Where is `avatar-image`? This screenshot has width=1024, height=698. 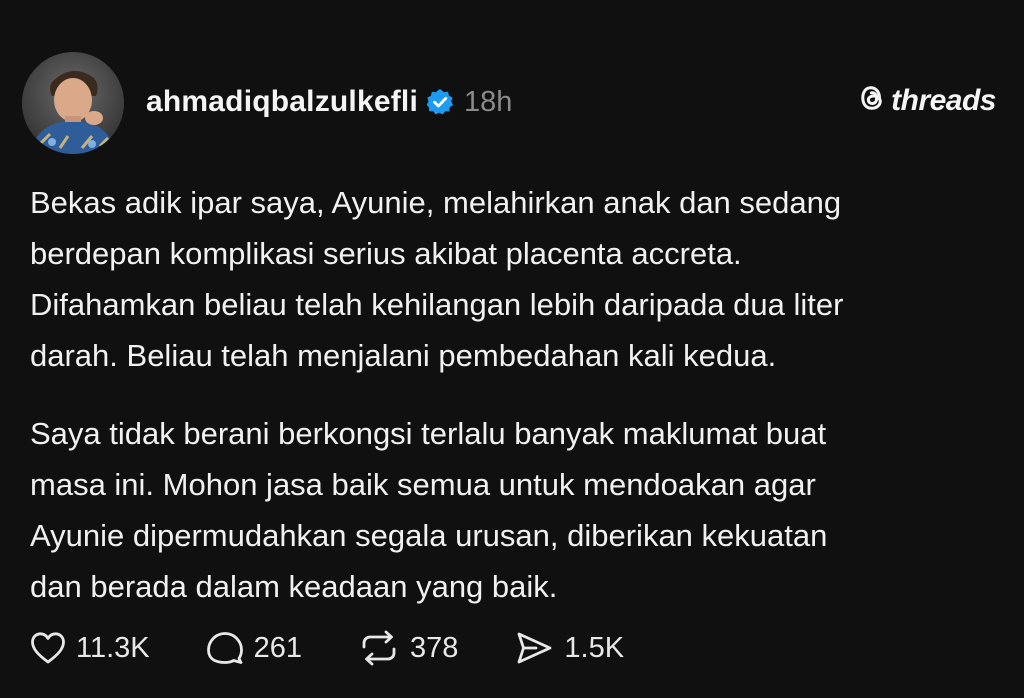 avatar-image is located at coordinates (73, 103).